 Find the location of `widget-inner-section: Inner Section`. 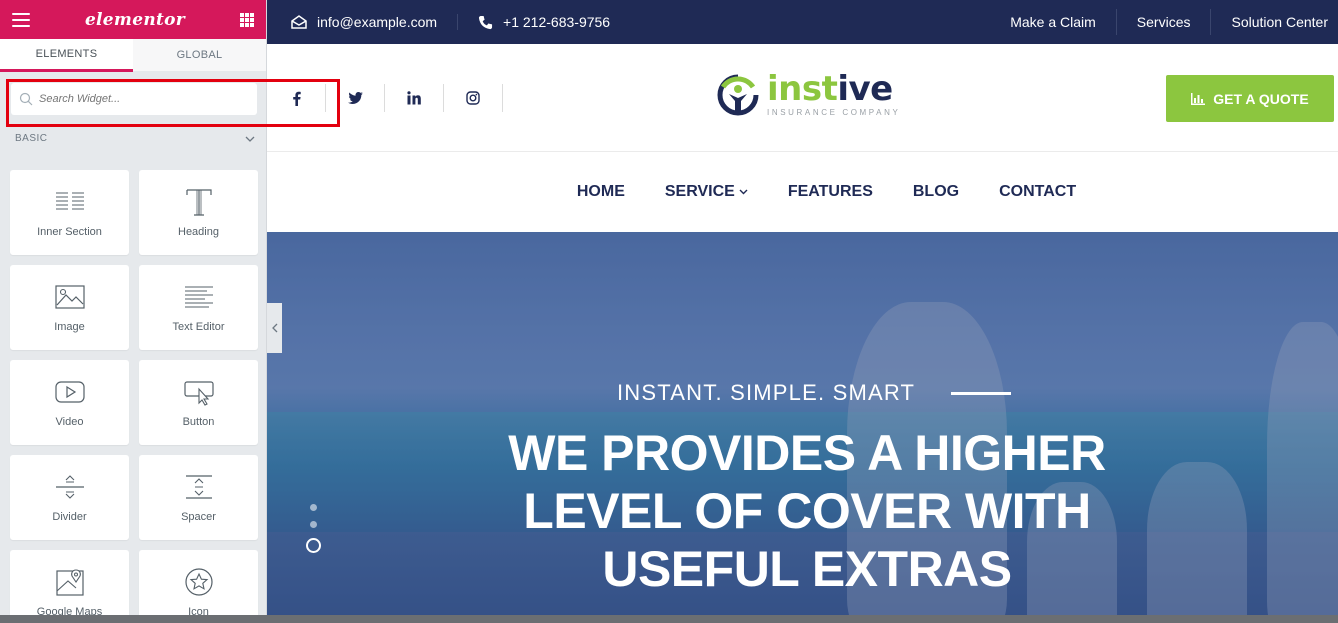

widget-inner-section: Inner Section is located at coordinates (69, 212).